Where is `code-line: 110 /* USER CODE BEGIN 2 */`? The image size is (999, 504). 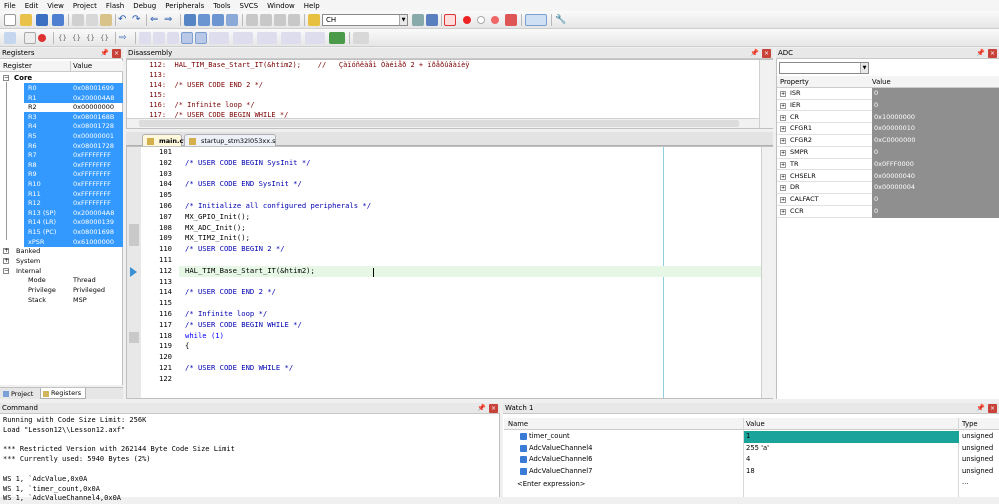
code-line: 110 /* USER CODE BEGIN 2 */ is located at coordinates (217, 249).